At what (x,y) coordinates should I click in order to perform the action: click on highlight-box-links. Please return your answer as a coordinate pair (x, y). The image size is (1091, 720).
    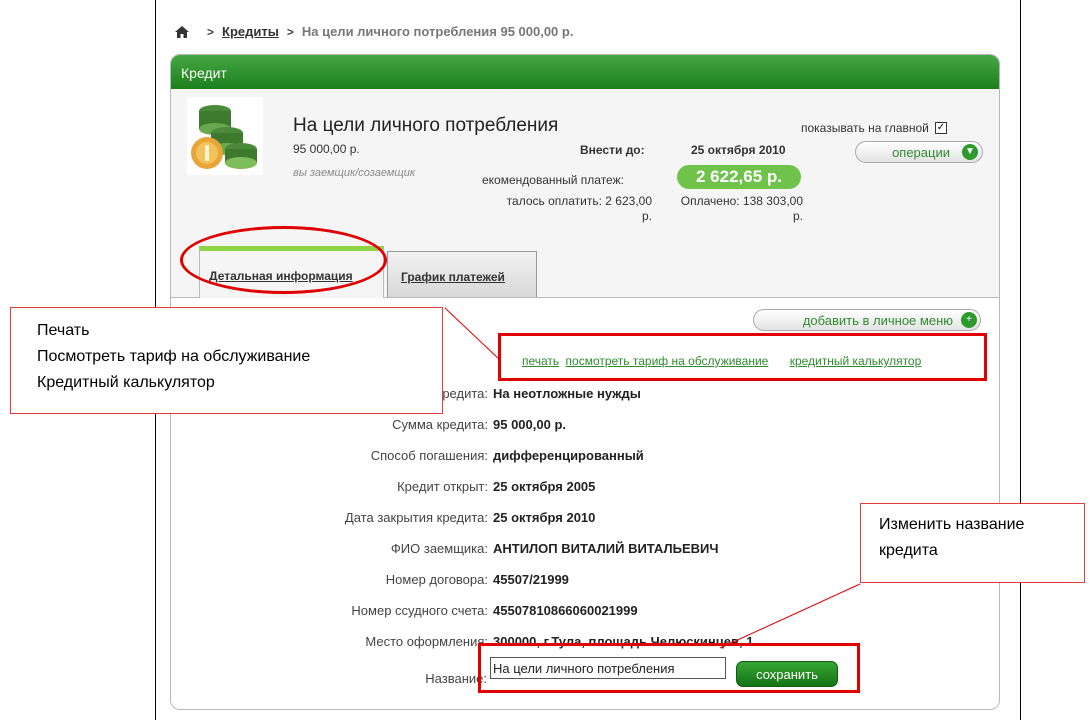
    Looking at the image, I should click on (742, 357).